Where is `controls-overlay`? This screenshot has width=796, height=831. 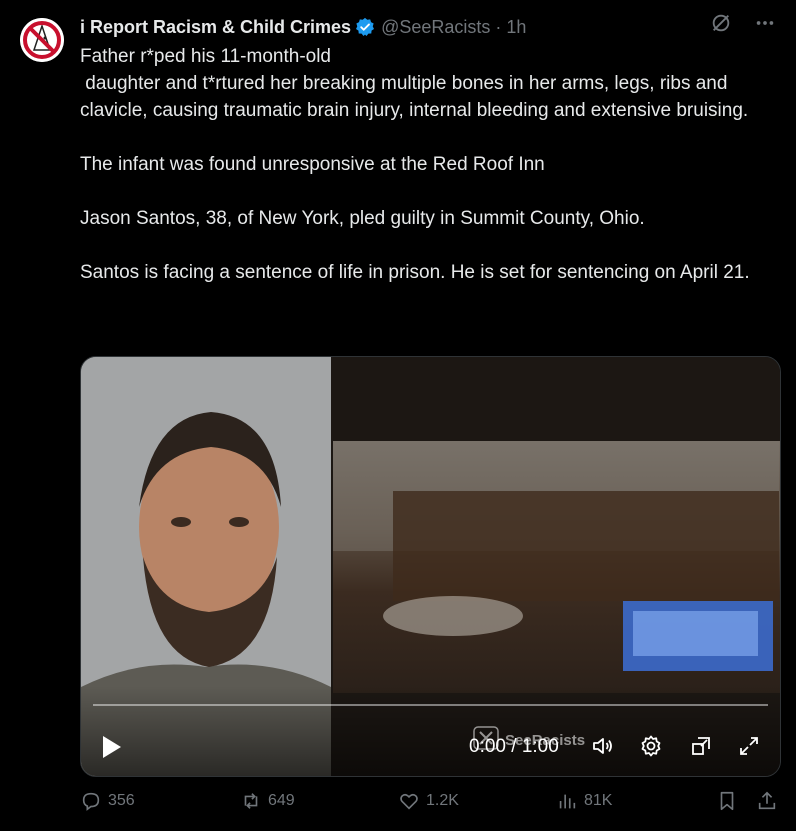 controls-overlay is located at coordinates (430, 731).